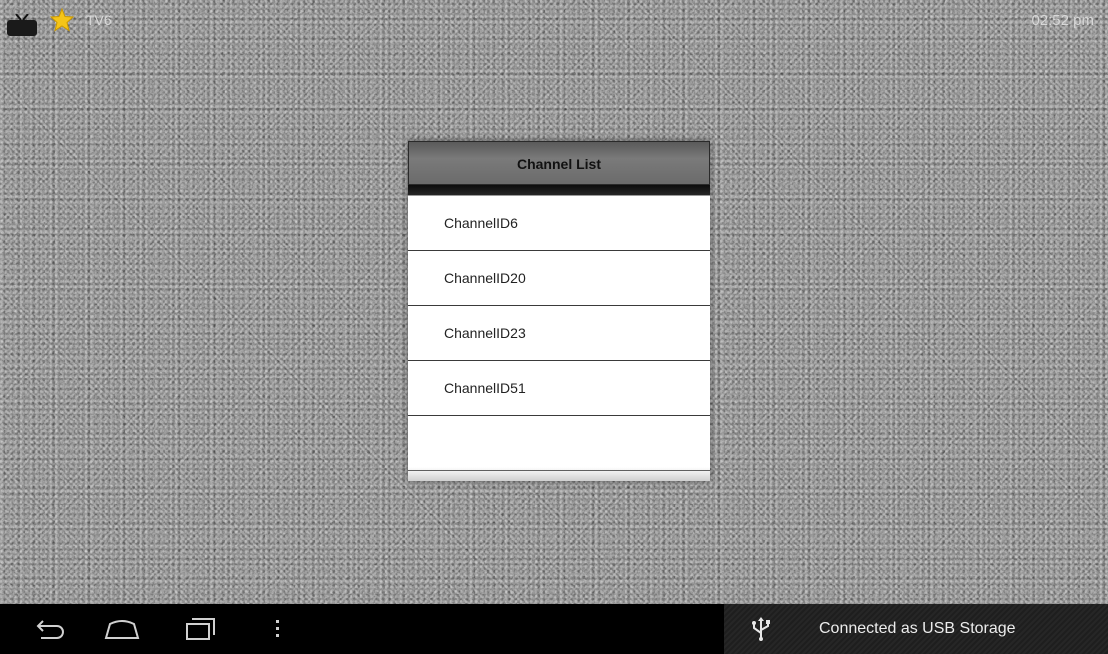 This screenshot has width=1108, height=654. What do you see at coordinates (559, 388) in the screenshot?
I see `channel-item-51: ChannelID51` at bounding box center [559, 388].